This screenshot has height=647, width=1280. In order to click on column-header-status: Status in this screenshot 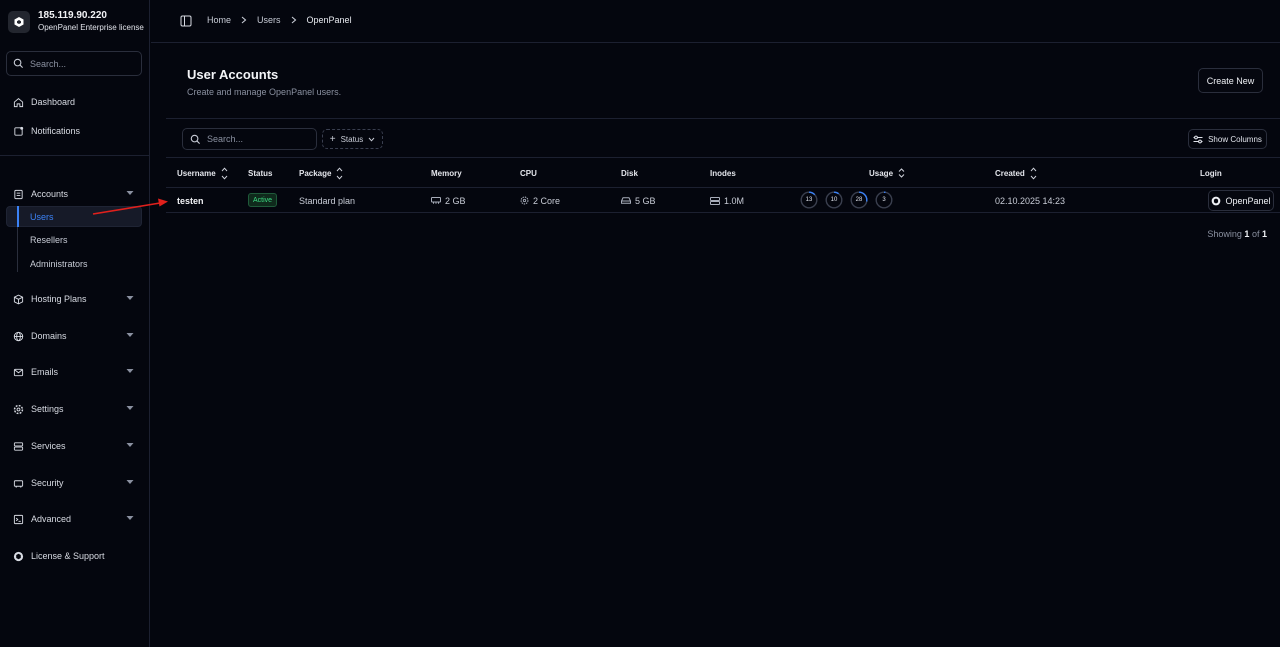, I will do `click(260, 173)`.